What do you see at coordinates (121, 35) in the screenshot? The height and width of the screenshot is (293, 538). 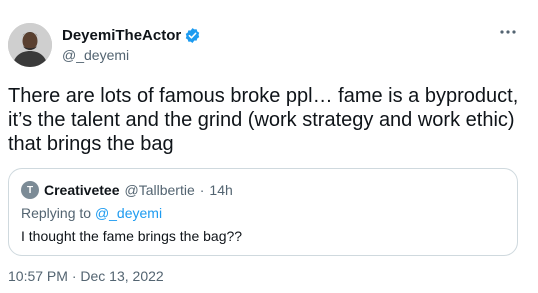 I see `author-display-name: DeyemiTheActor` at bounding box center [121, 35].